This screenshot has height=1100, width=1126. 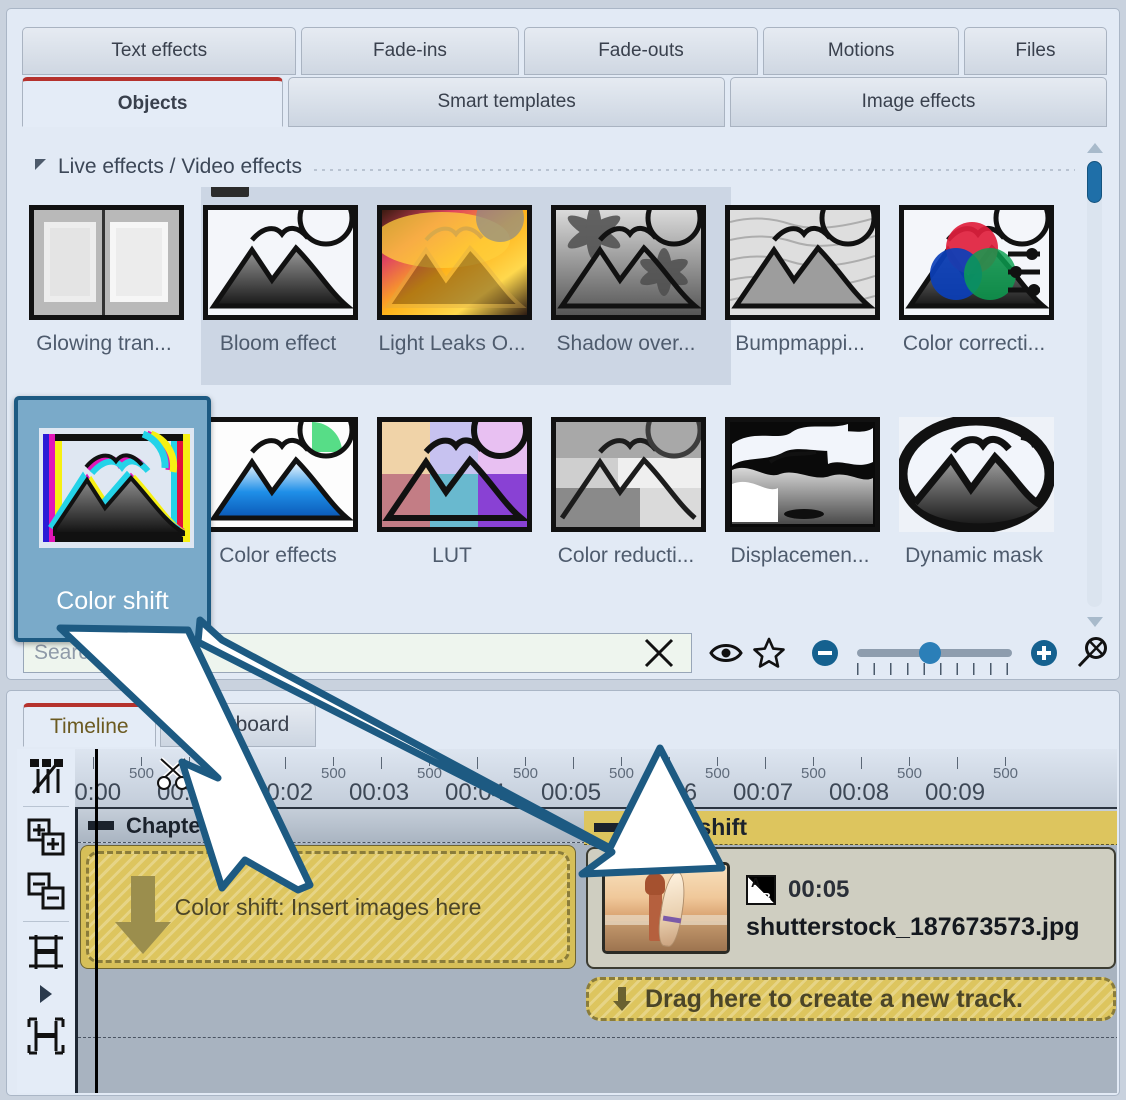 I want to click on scrollbar-track, so click(x=1094, y=384).